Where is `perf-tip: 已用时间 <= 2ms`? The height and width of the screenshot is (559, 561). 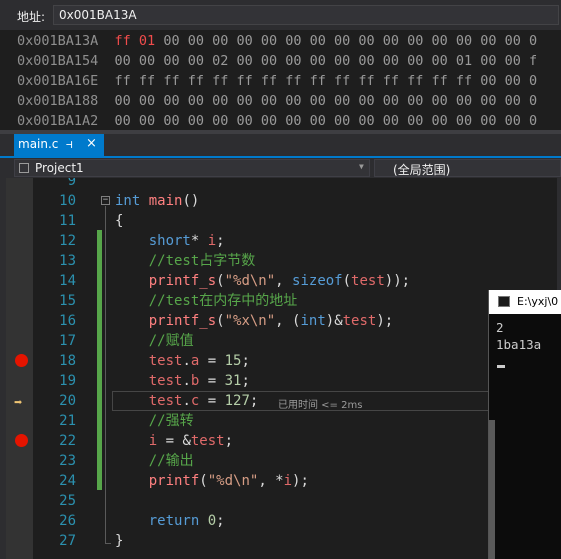 perf-tip: 已用时间 <= 2ms is located at coordinates (320, 403).